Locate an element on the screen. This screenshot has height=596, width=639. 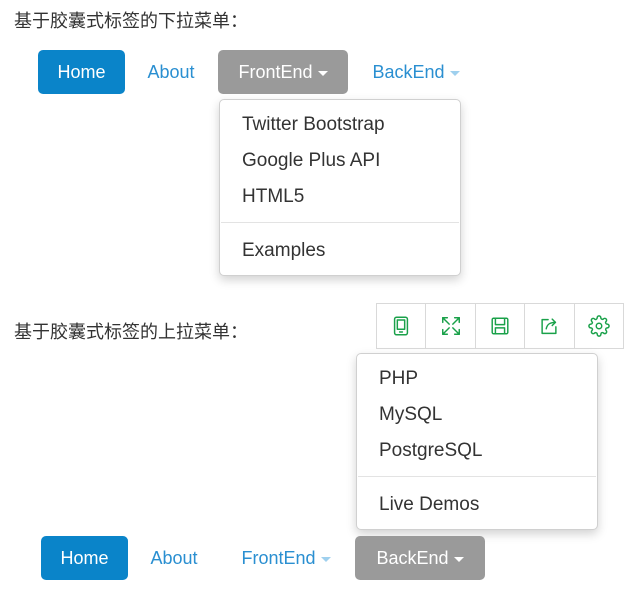
nav-top-frontend-label: FrontEnd is located at coordinates (275, 72).